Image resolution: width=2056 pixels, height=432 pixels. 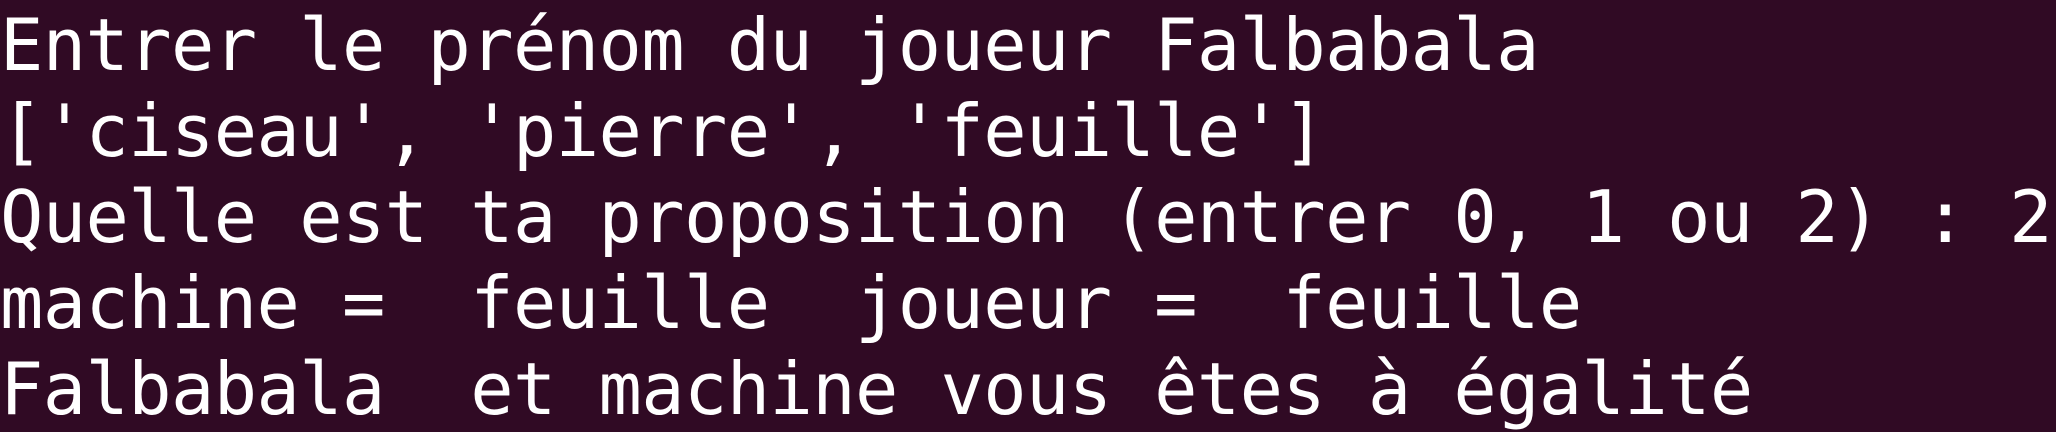 What do you see at coordinates (663, 131) in the screenshot?
I see `terminal-line-choices-list: ['ciseau', 'pierre', 'feuille']` at bounding box center [663, 131].